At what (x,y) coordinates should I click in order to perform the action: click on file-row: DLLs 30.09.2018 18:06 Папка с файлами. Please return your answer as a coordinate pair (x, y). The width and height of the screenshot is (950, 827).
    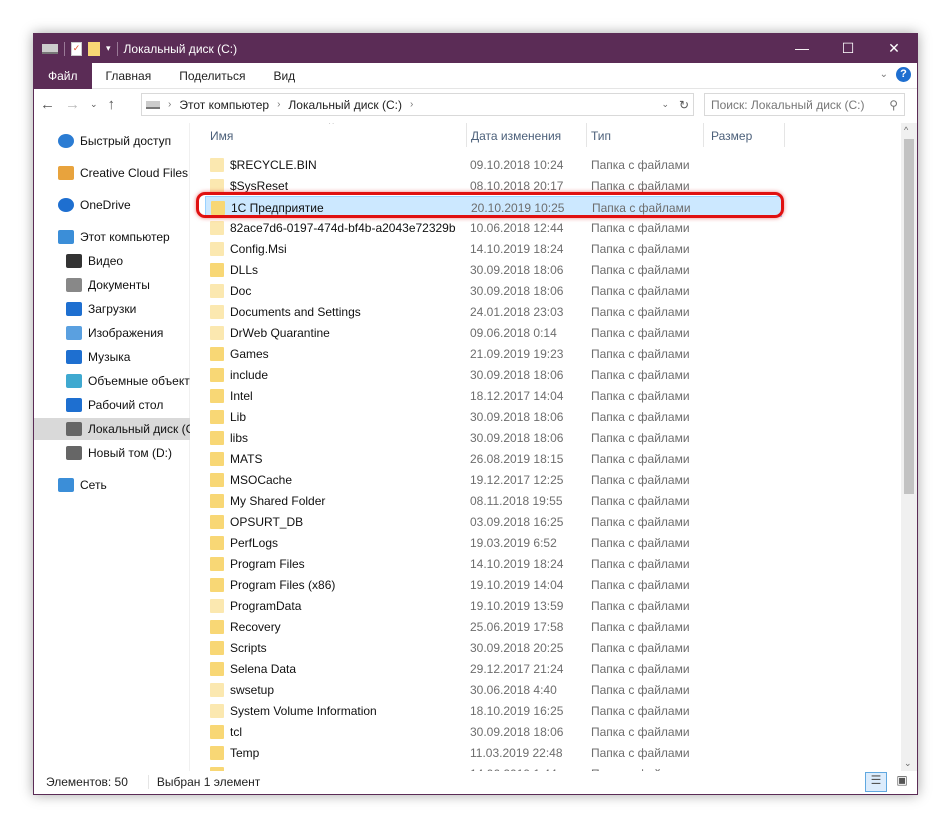
    Looking at the image, I should click on (493, 269).